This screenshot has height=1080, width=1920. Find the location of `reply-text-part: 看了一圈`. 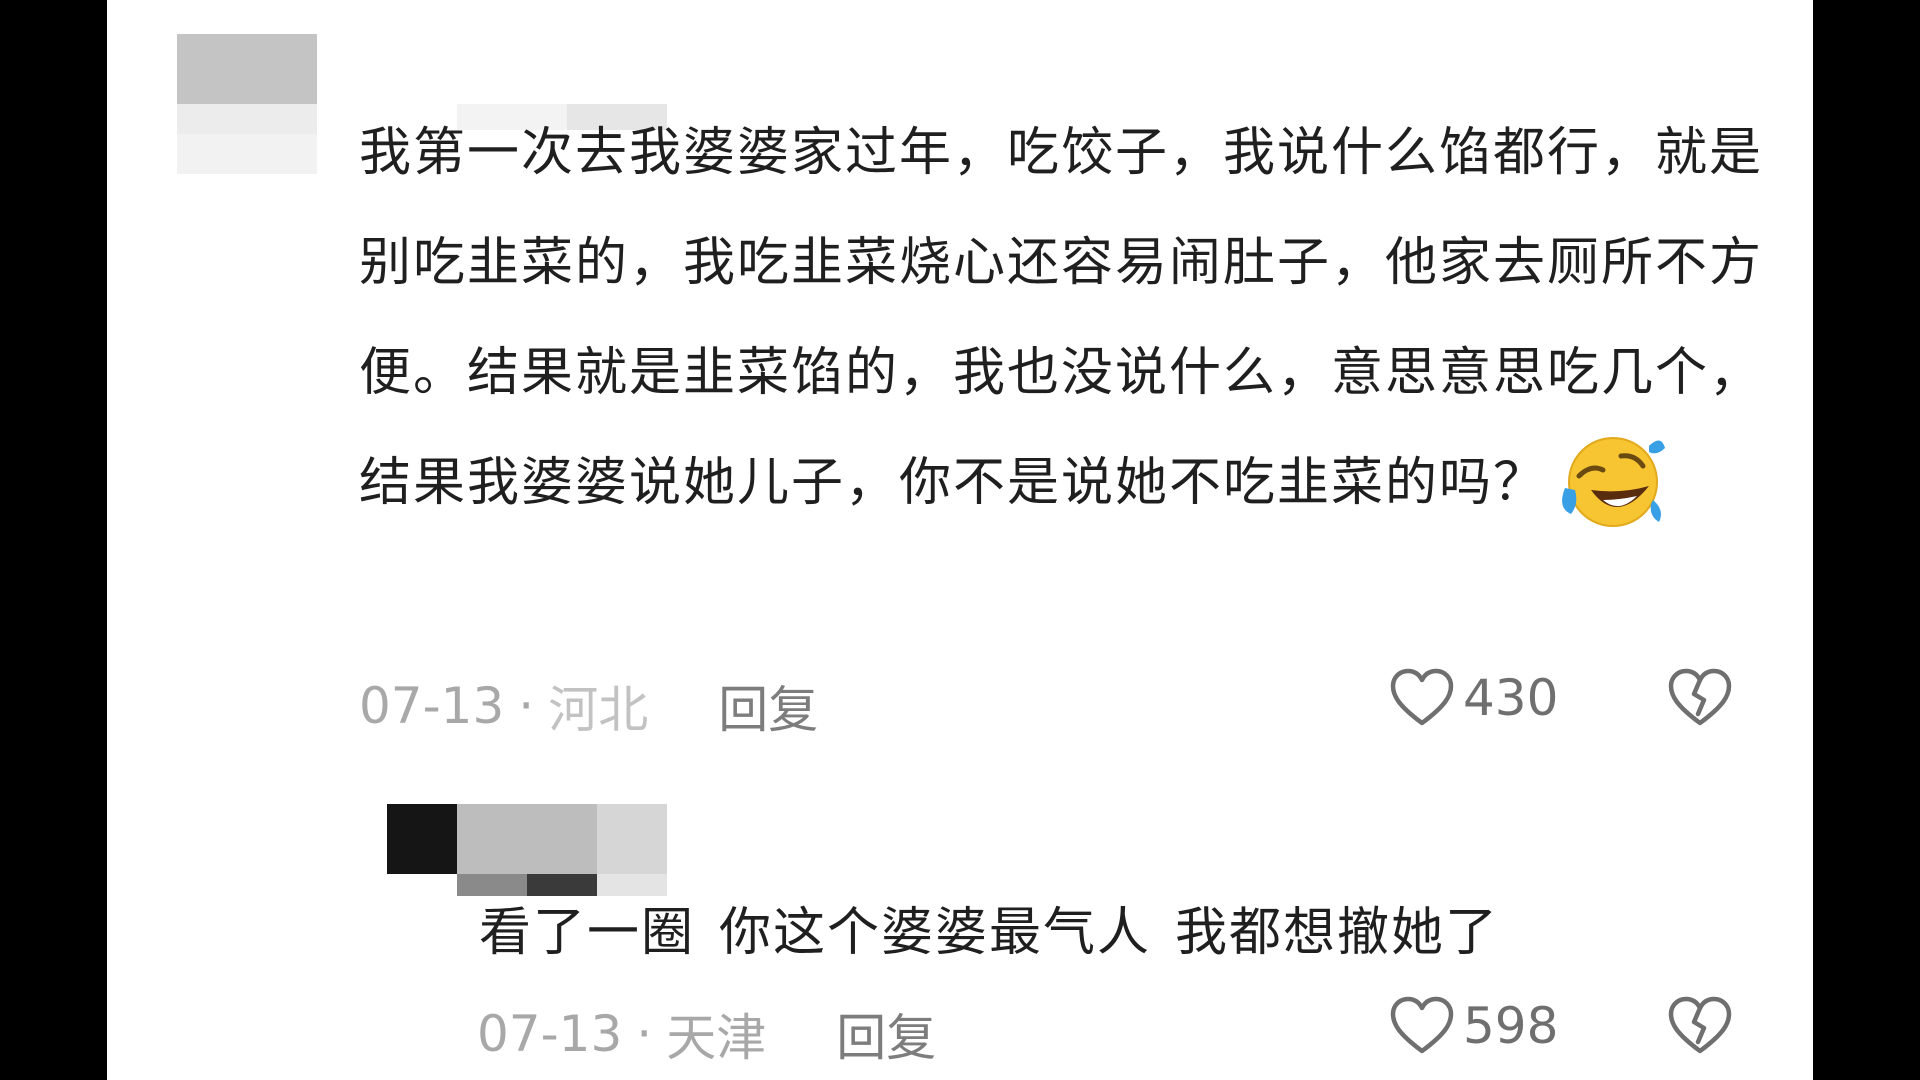

reply-text-part: 看了一圈 is located at coordinates (587, 933).